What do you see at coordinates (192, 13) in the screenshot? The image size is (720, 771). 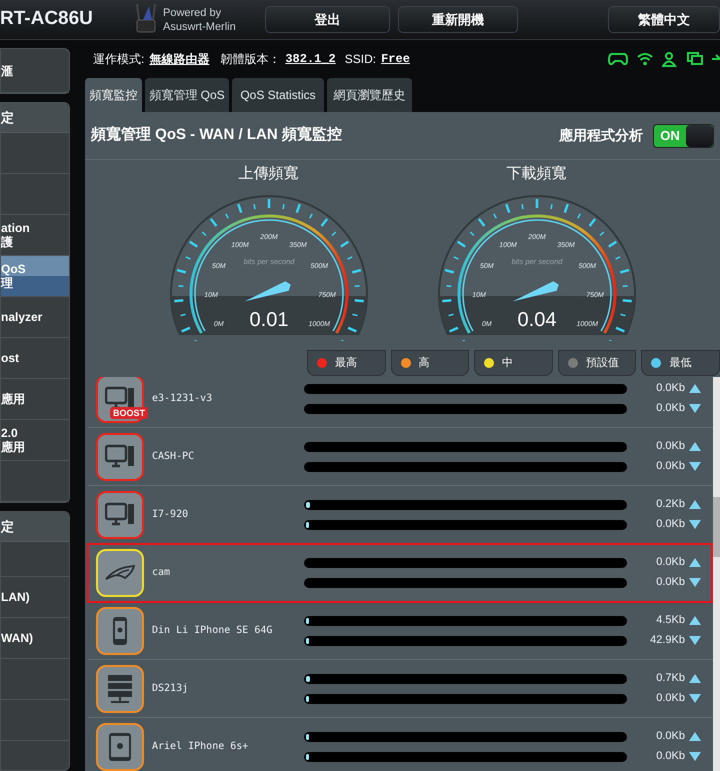 I see `powered-by-text: Powered by` at bounding box center [192, 13].